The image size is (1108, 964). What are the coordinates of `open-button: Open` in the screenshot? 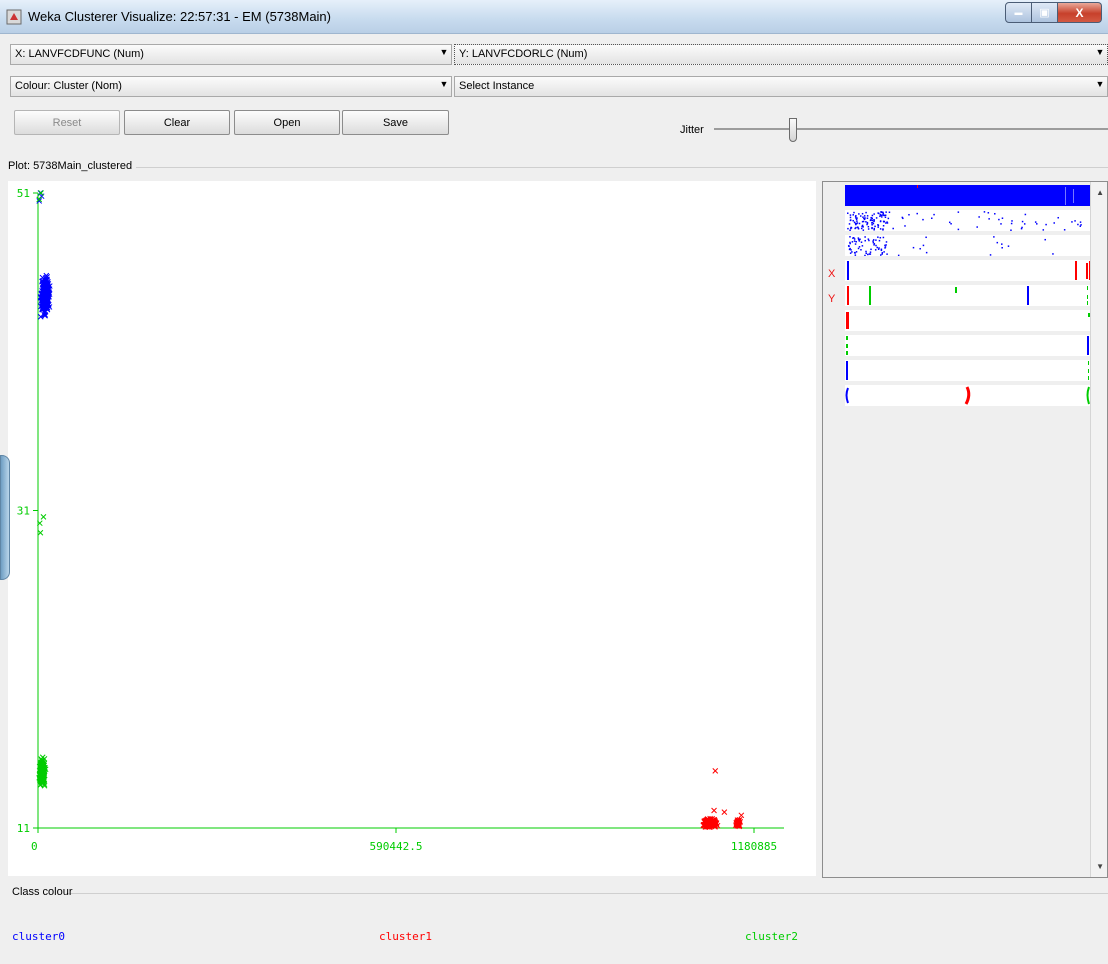 It's located at (287, 122).